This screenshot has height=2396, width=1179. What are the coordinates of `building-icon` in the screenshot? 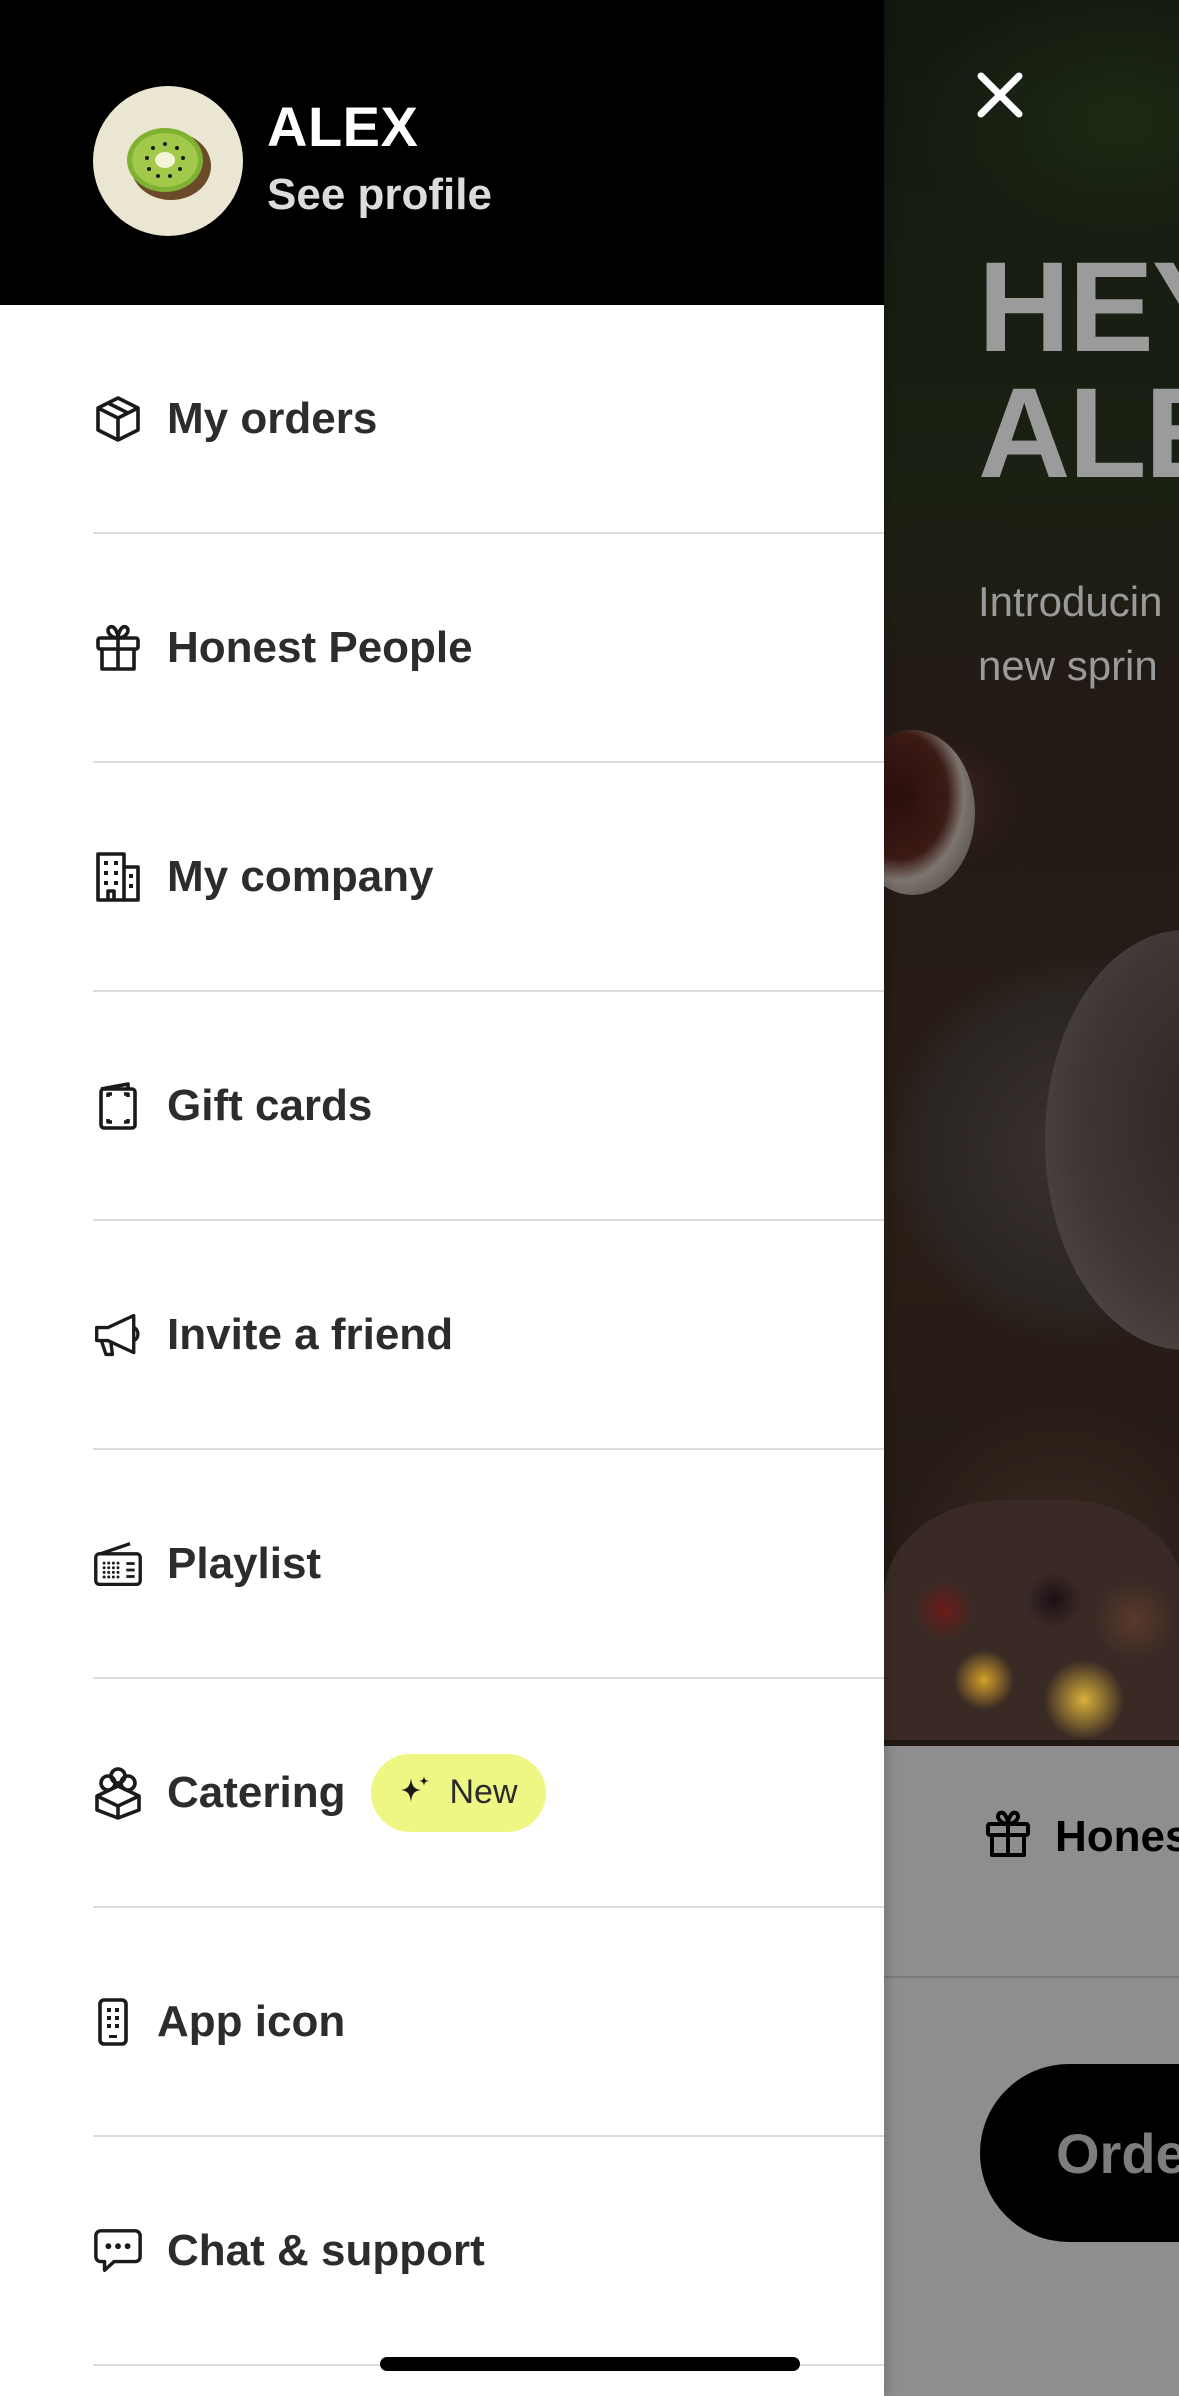 It's located at (118, 876).